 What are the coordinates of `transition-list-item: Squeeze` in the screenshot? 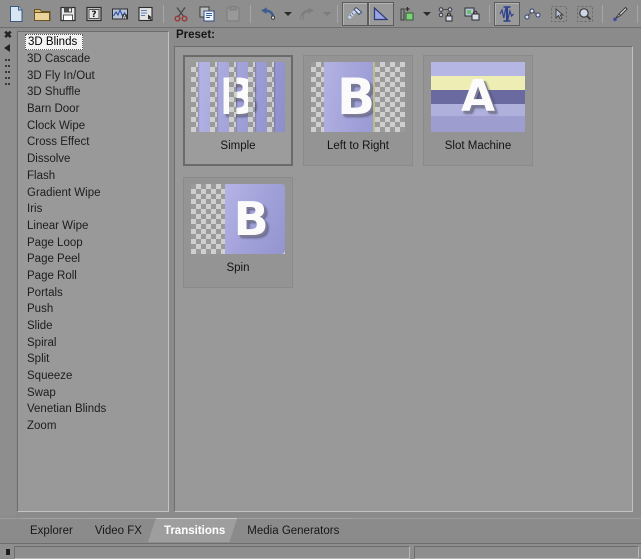 It's located at (93, 376).